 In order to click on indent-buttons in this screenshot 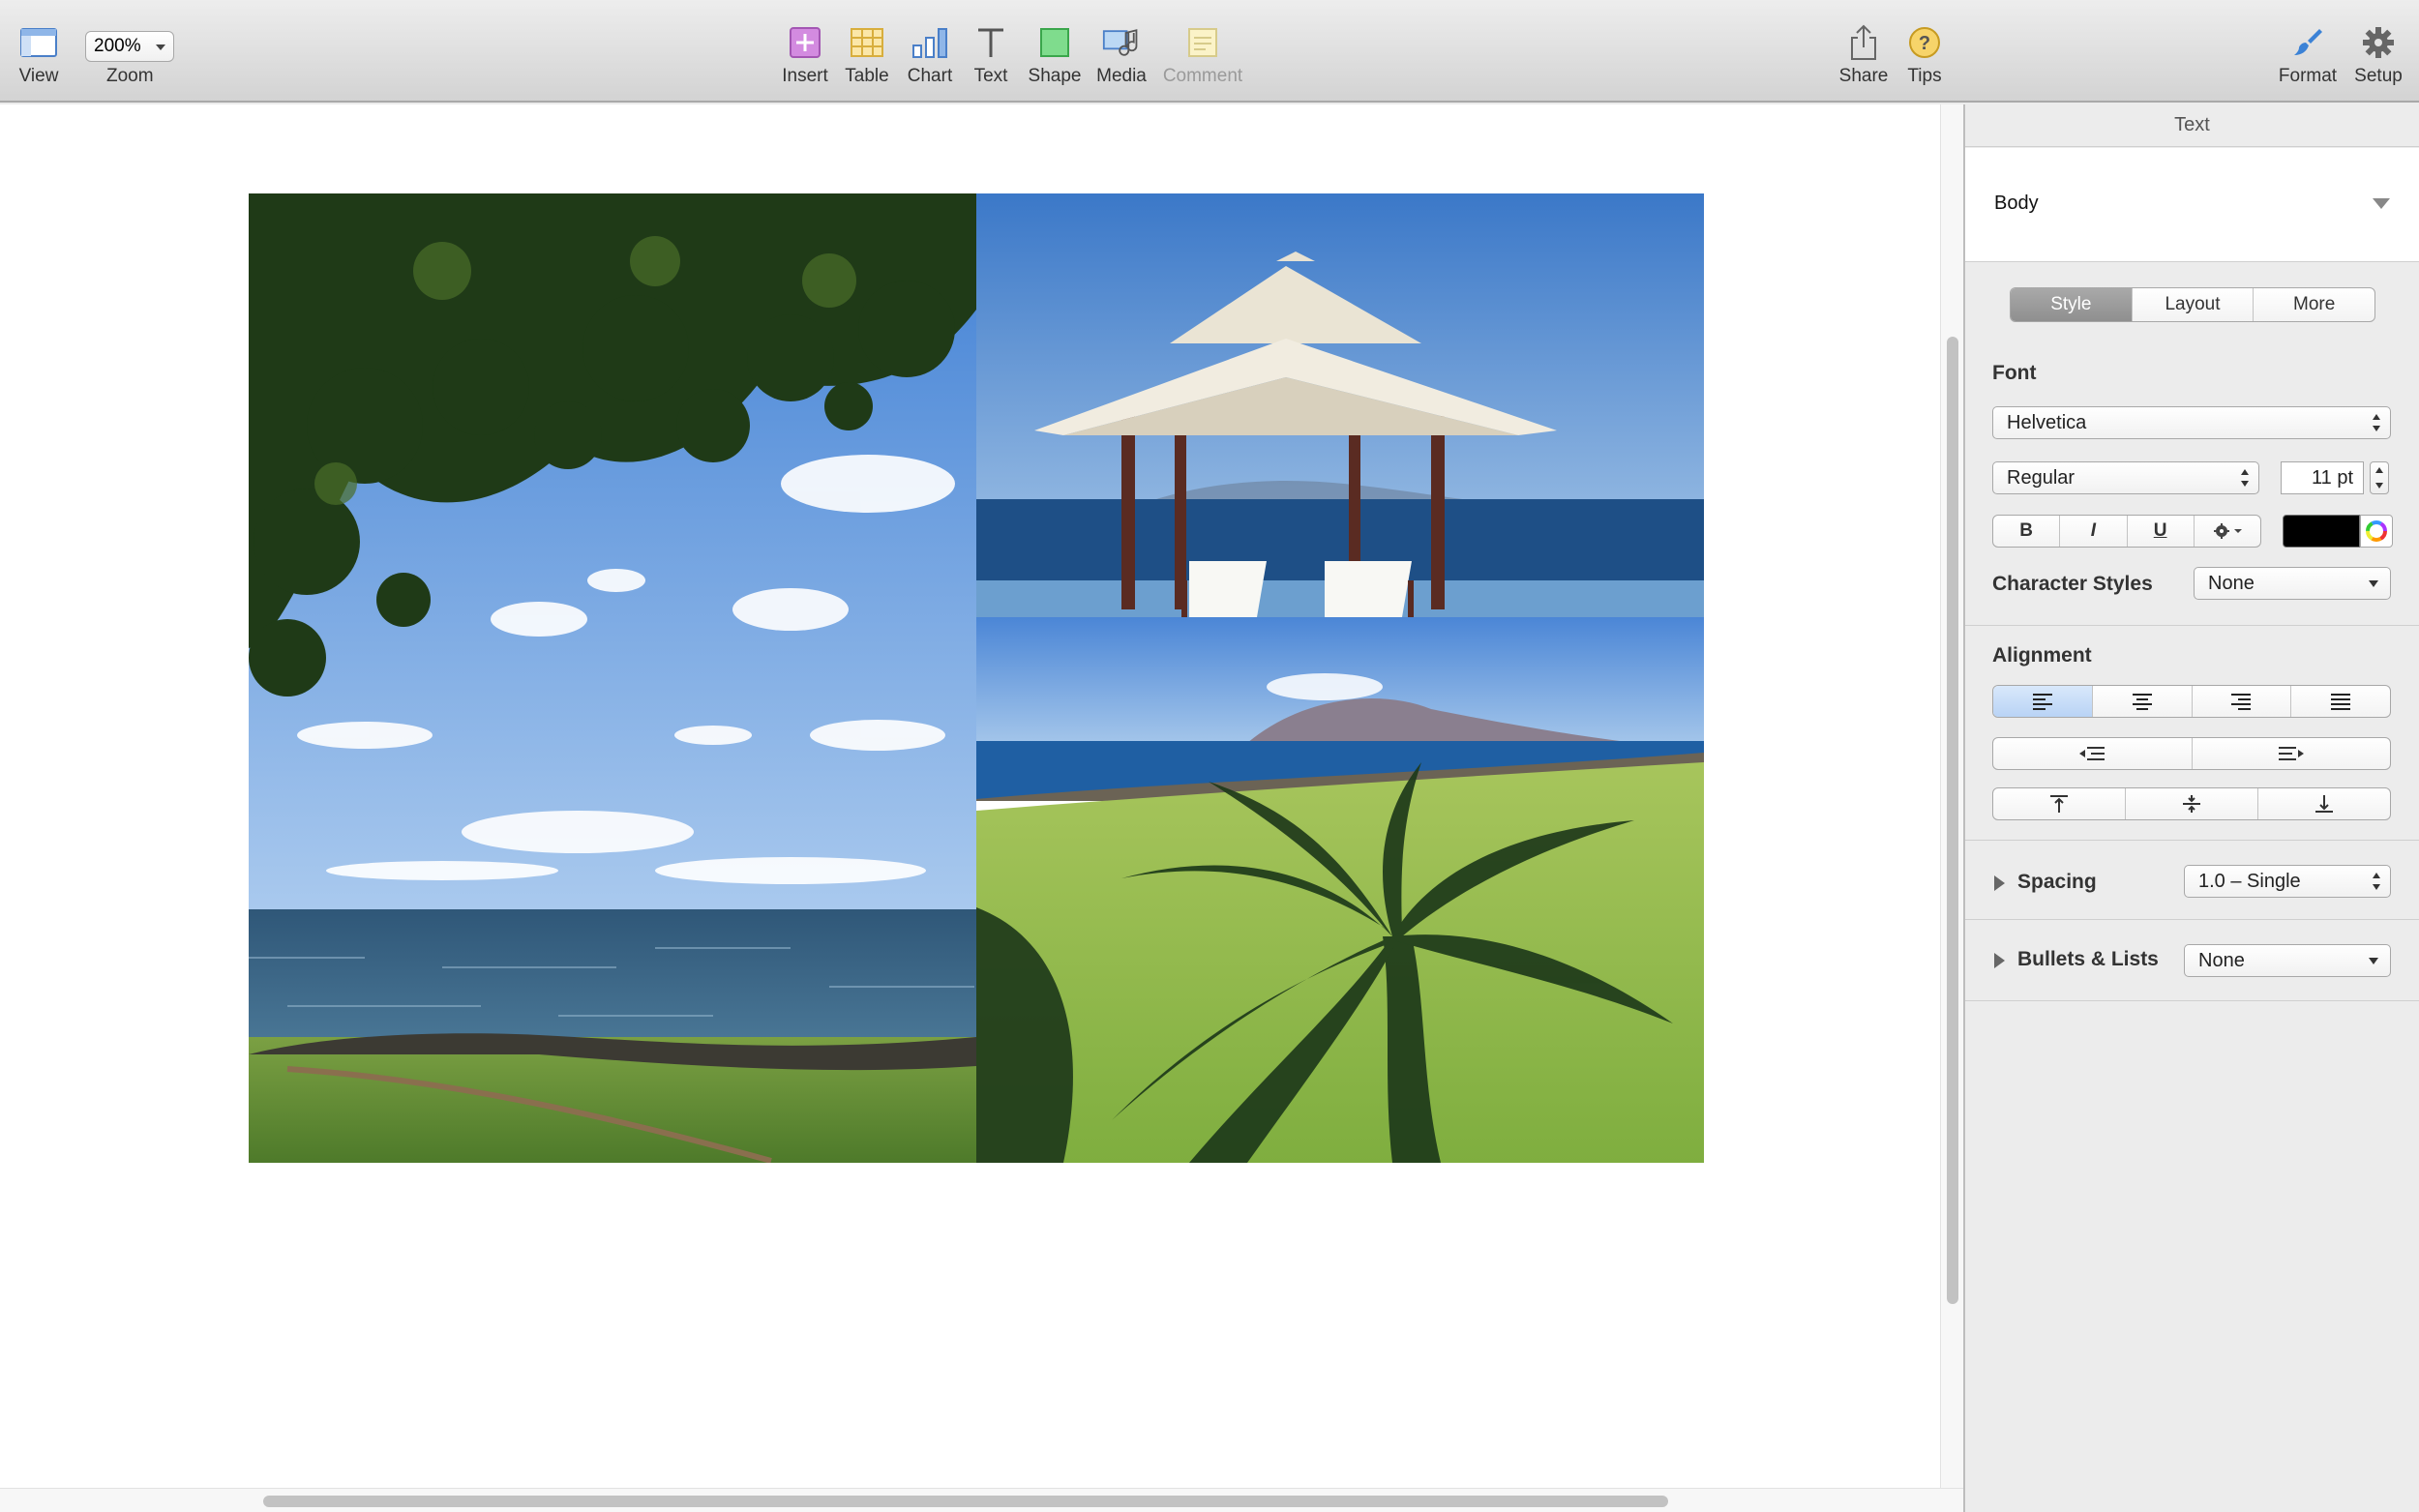, I will do `click(2191, 754)`.